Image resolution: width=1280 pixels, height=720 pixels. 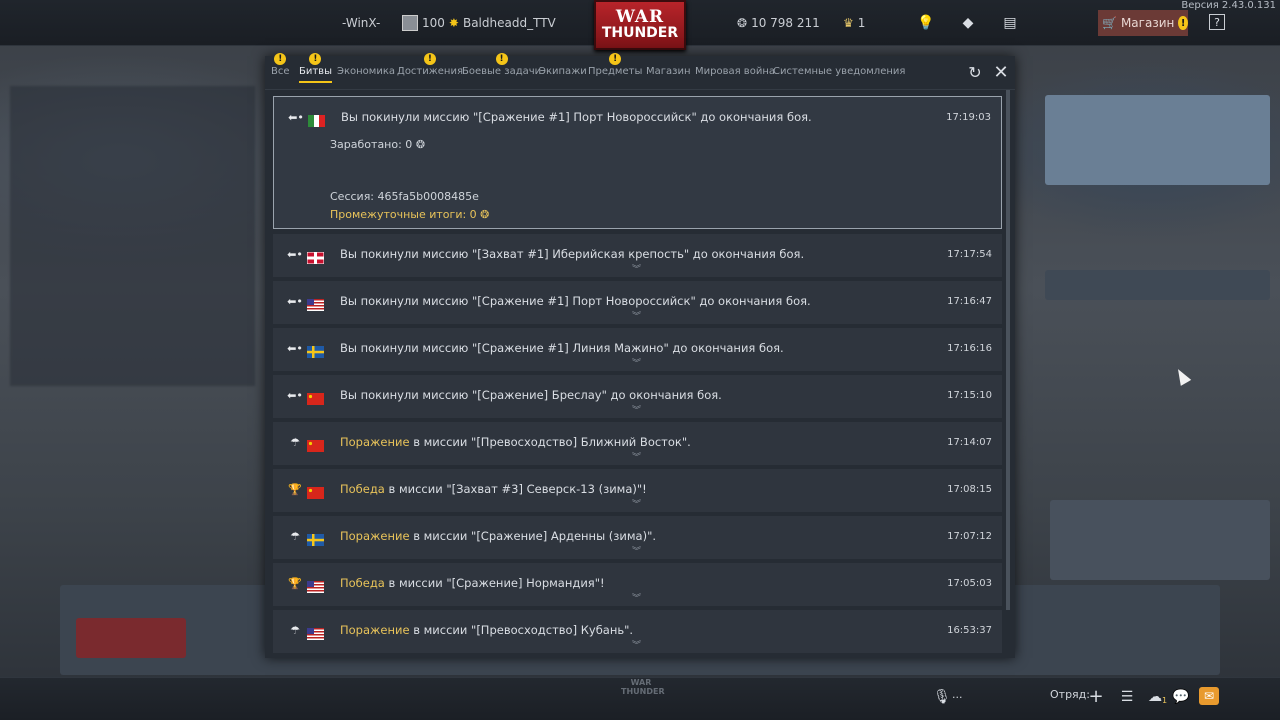 I want to click on player-profile: 100 ✸ Baldheadd_TTV, so click(x=479, y=23).